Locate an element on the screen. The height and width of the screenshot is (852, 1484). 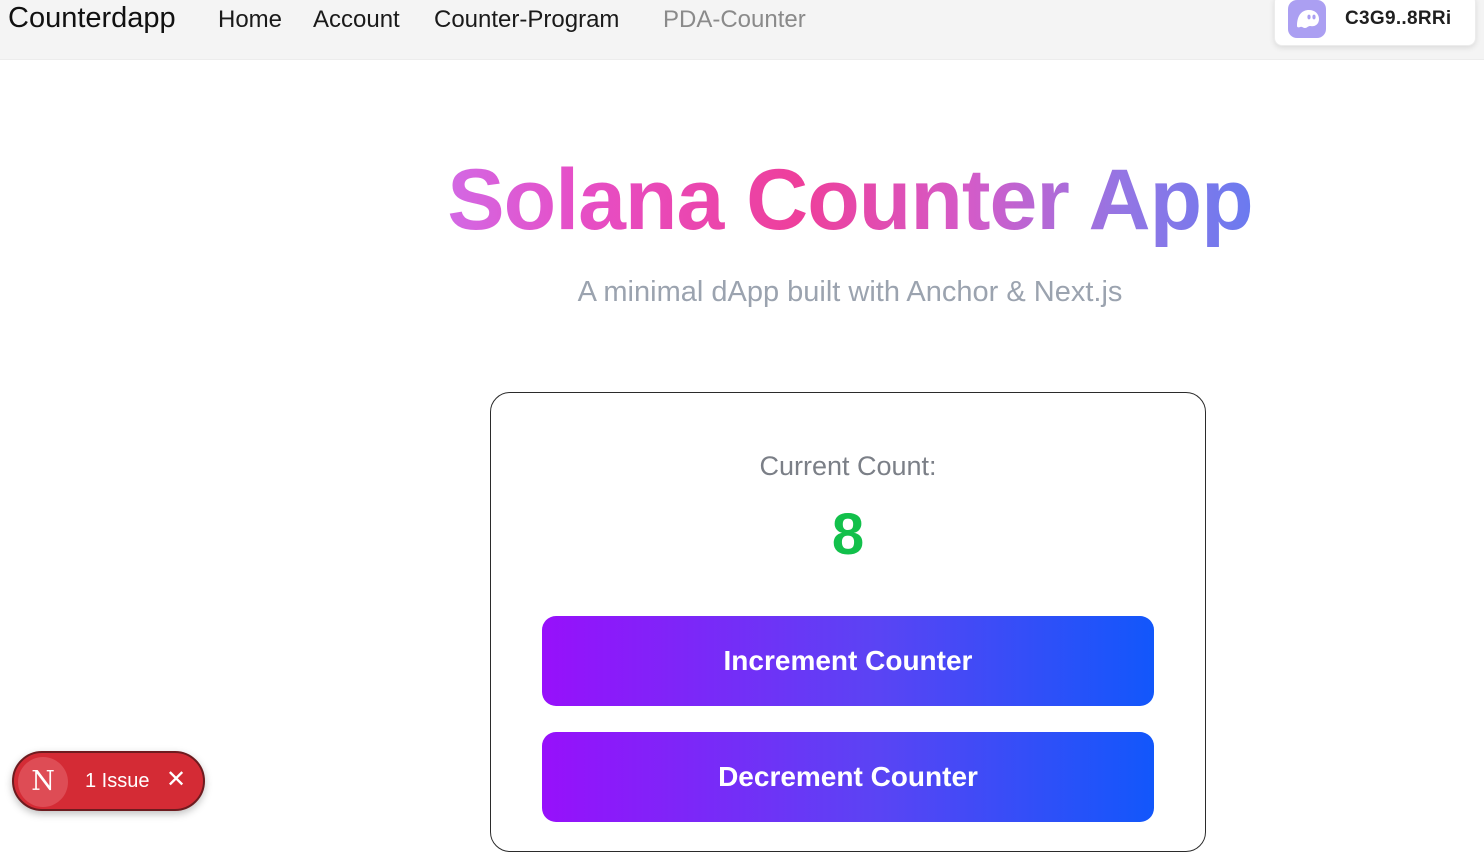
current-count-value: 8 is located at coordinates (848, 534).